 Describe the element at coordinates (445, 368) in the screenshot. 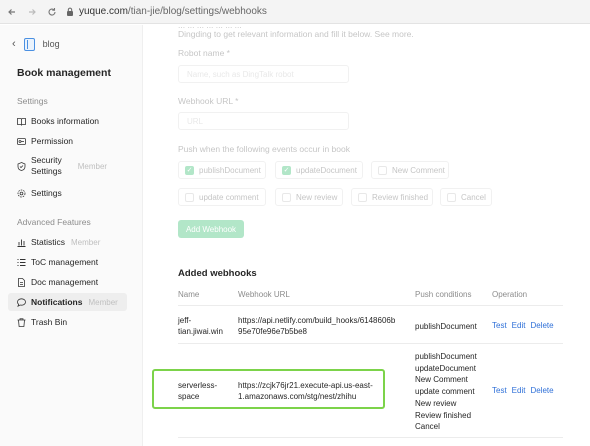

I see `condition-item: updateDocument` at that location.